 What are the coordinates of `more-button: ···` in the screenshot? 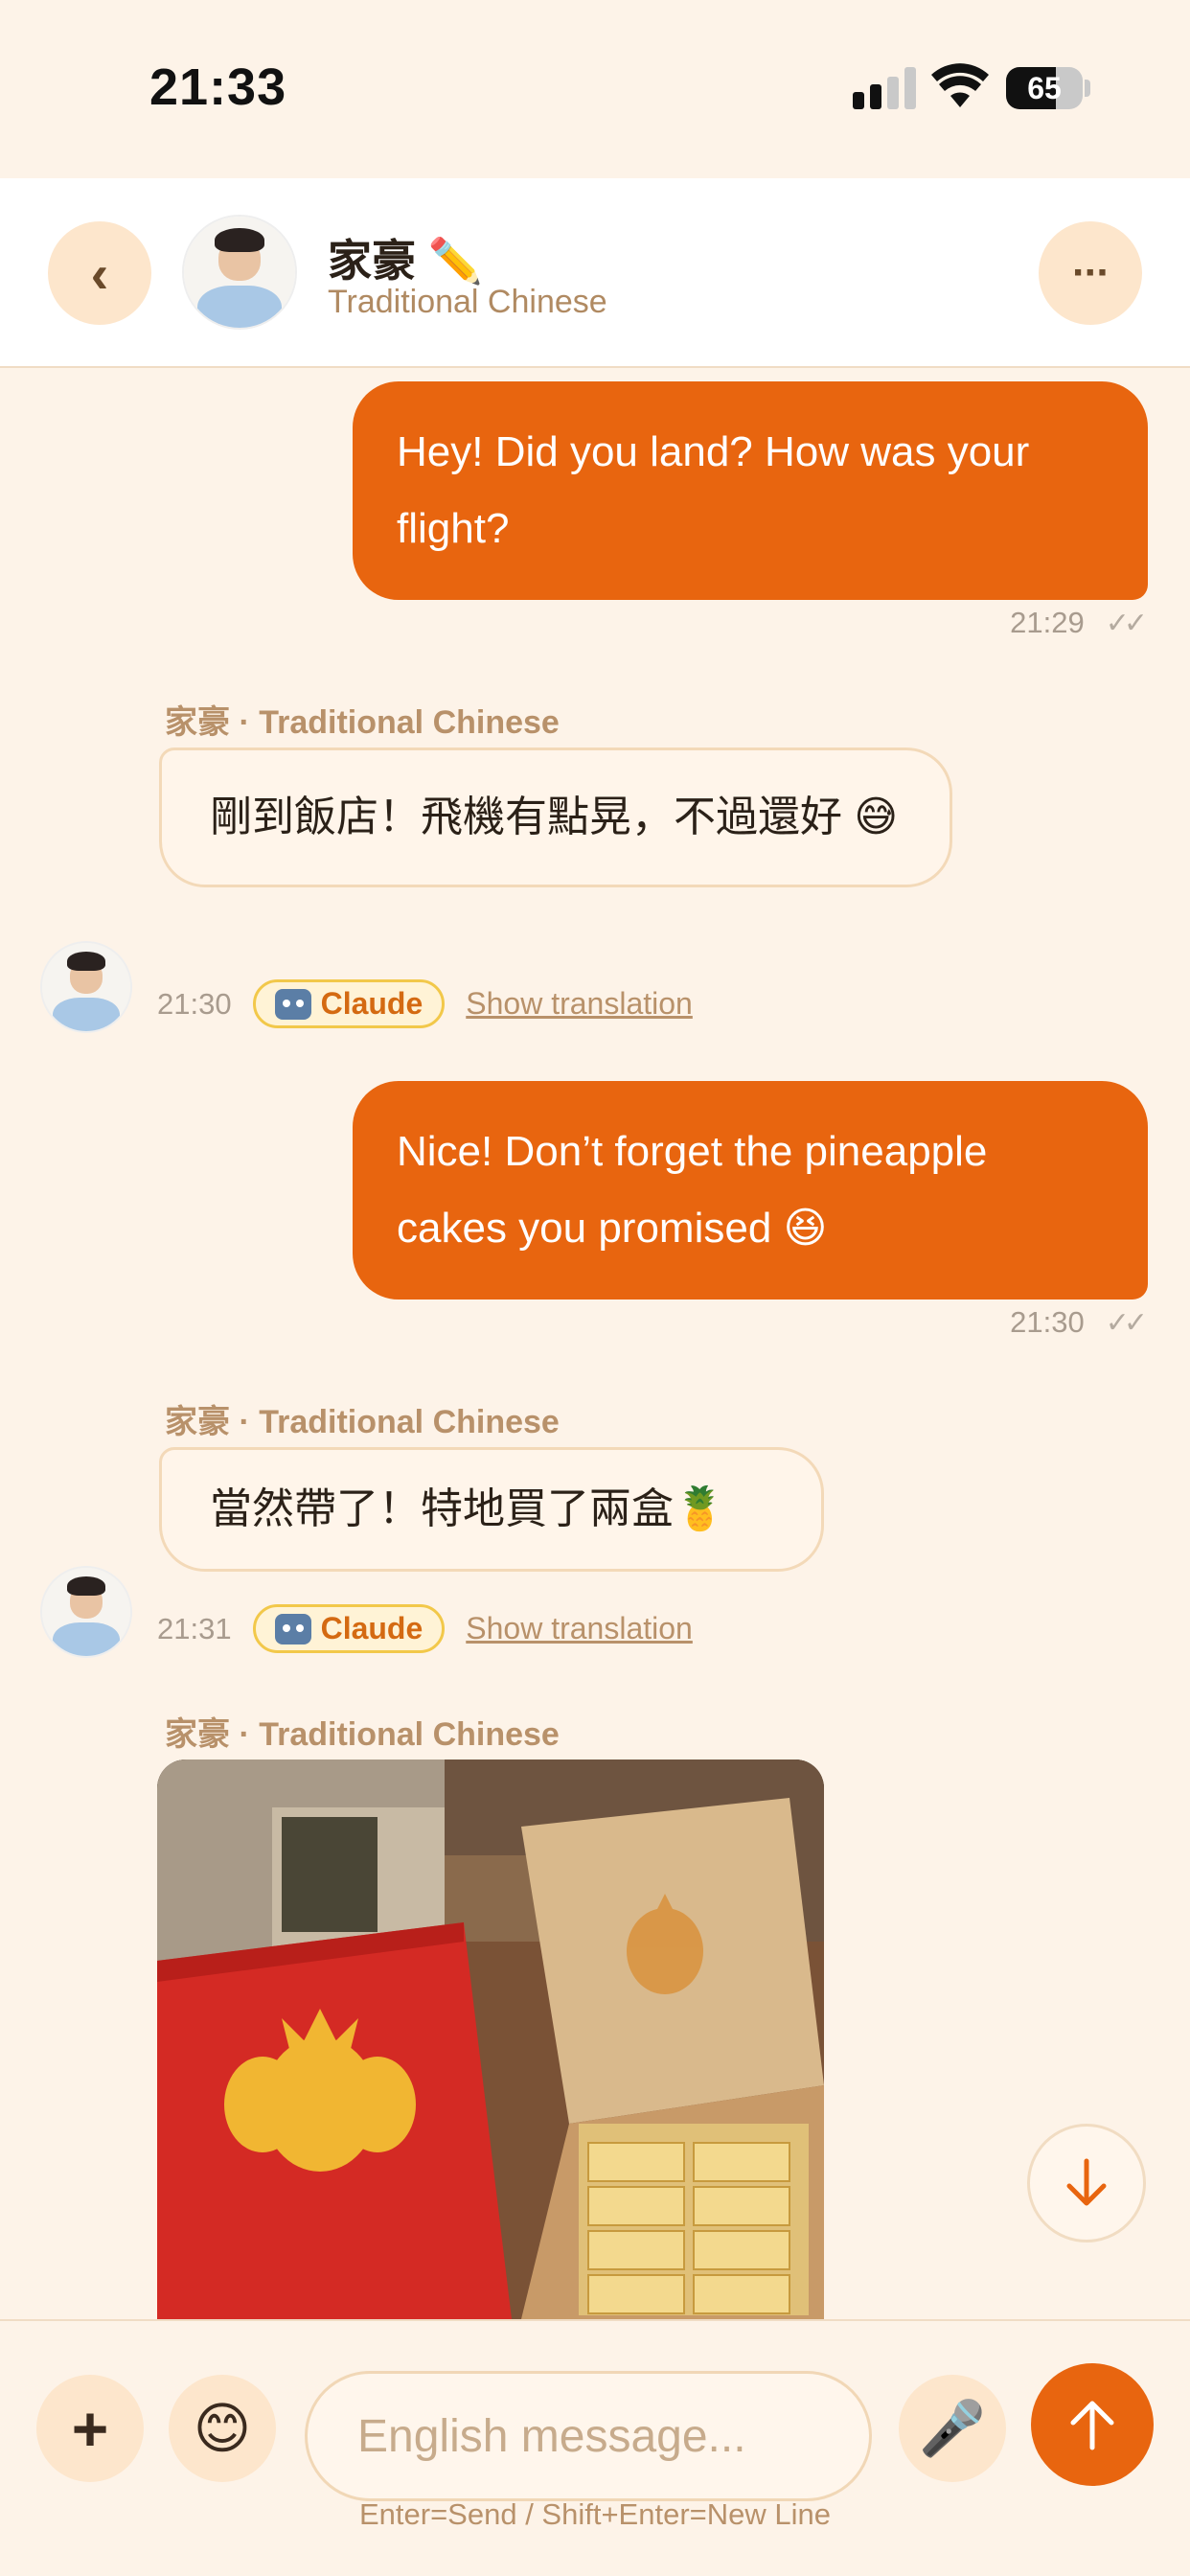 It's located at (1091, 273).